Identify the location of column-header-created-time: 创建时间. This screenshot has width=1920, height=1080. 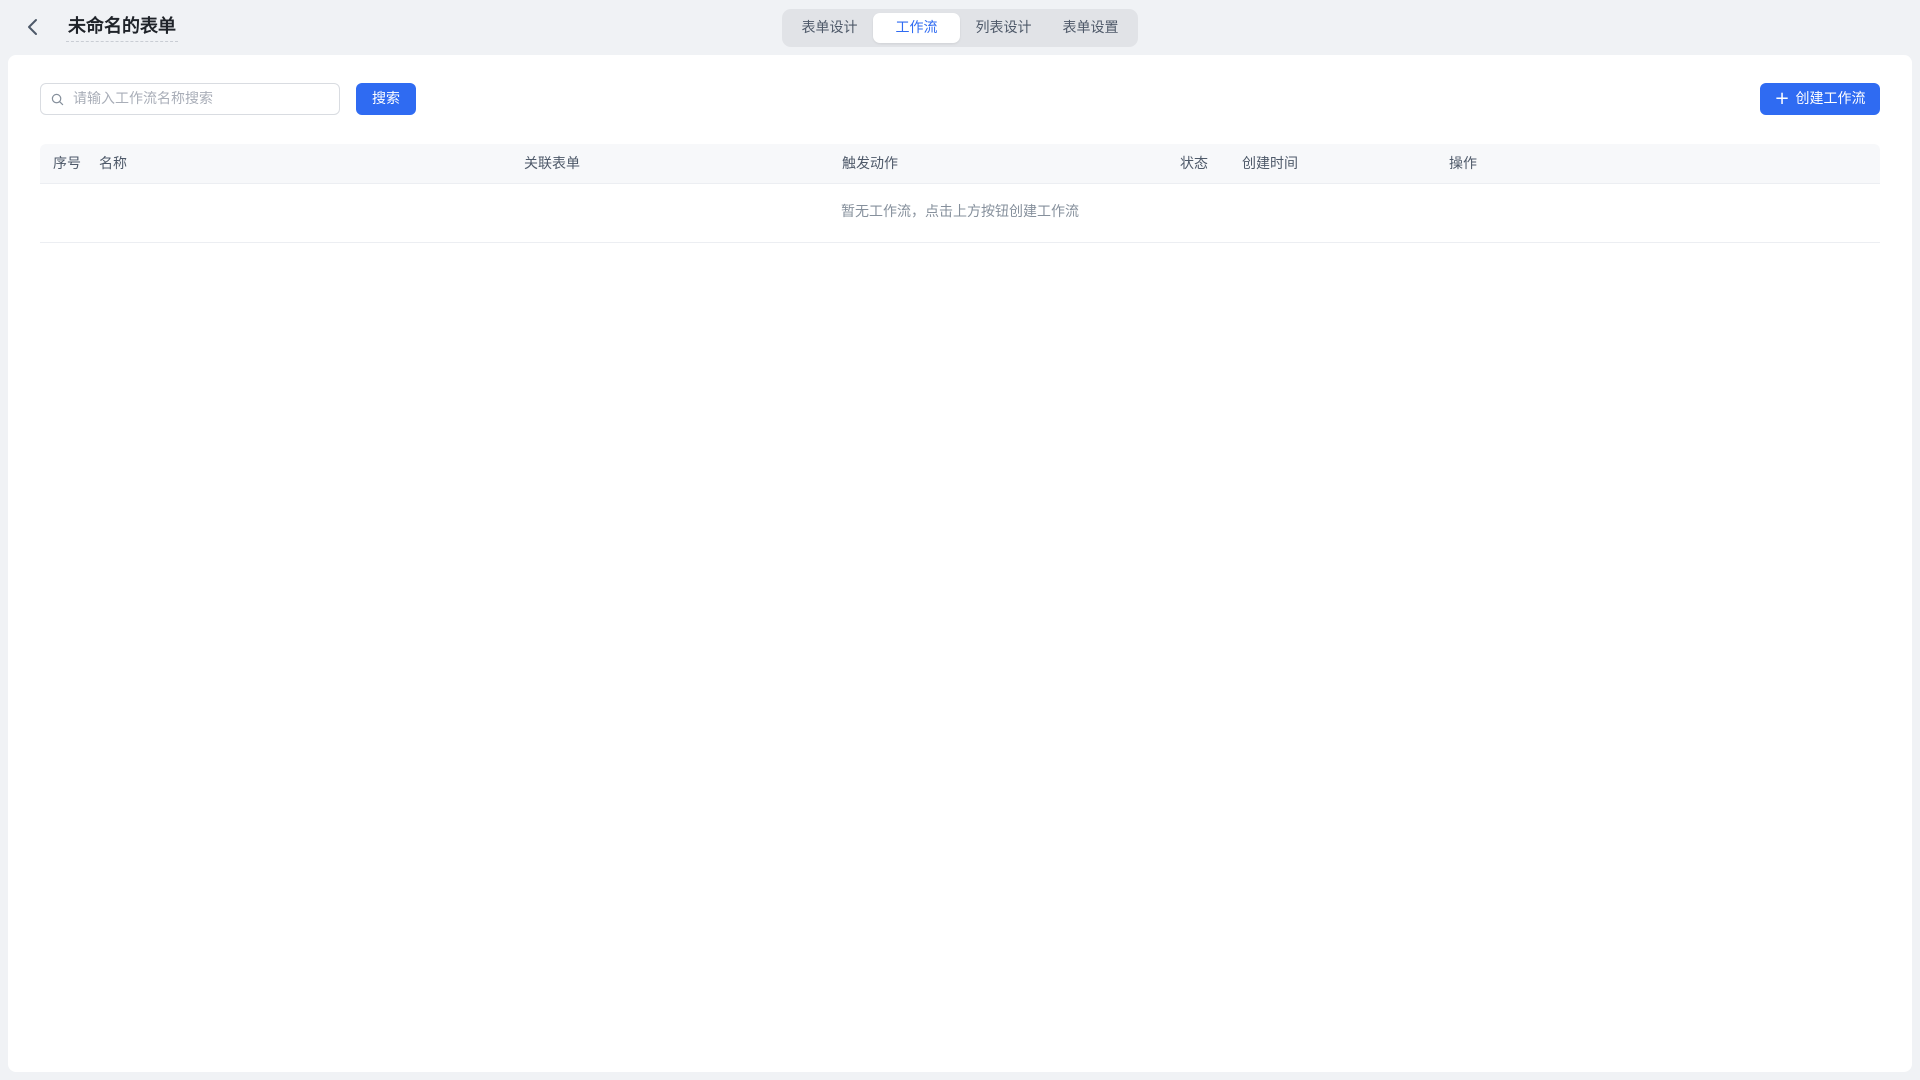
(1270, 164).